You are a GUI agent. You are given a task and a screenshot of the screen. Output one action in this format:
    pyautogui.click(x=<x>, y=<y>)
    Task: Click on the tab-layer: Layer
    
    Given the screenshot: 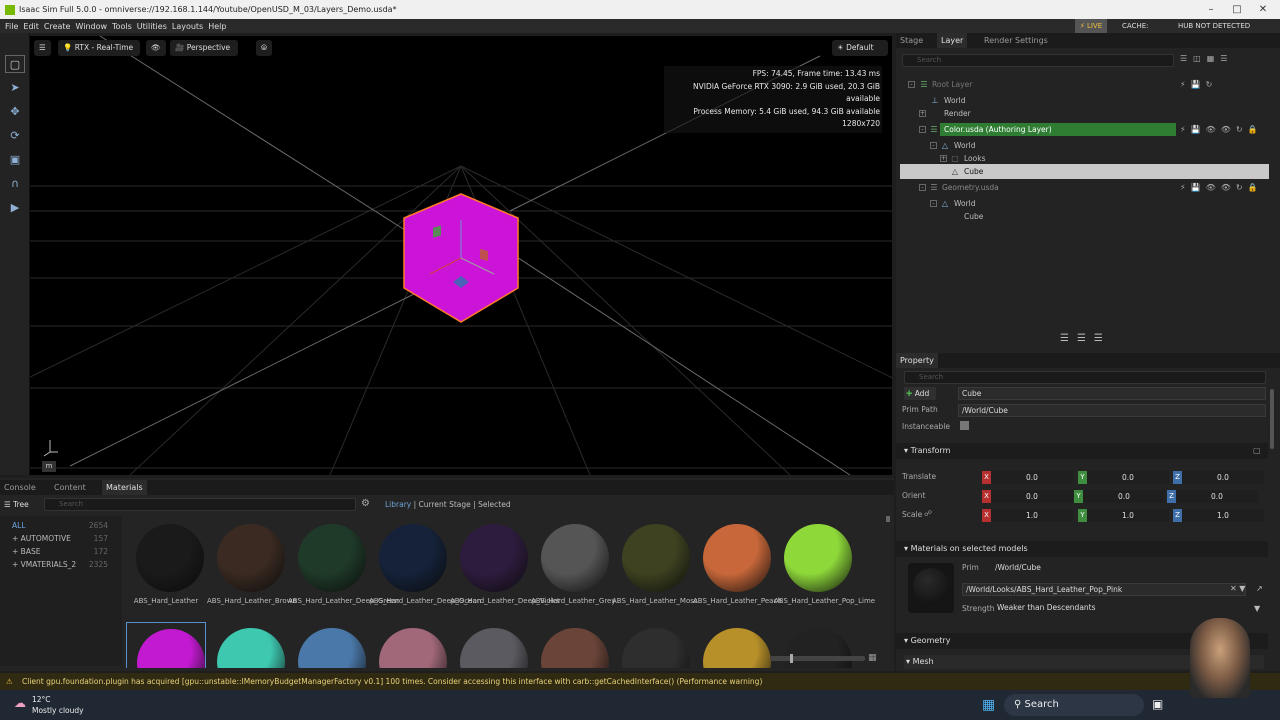 What is the action you would take?
    pyautogui.click(x=952, y=40)
    